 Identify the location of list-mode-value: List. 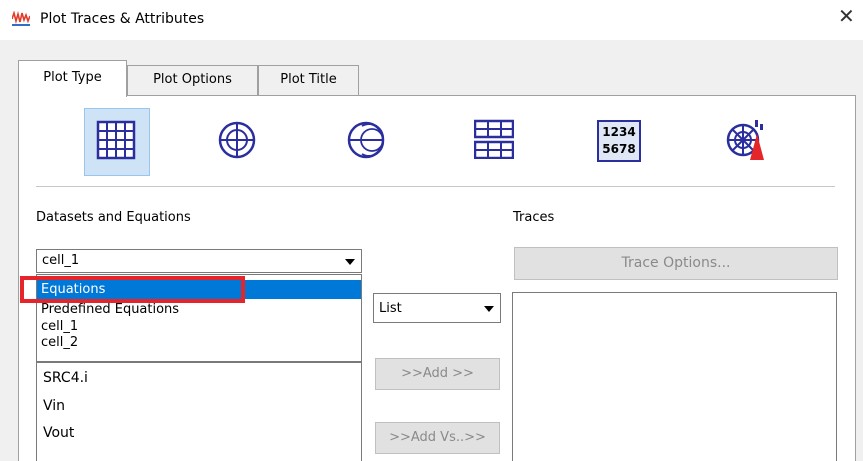
(390, 308).